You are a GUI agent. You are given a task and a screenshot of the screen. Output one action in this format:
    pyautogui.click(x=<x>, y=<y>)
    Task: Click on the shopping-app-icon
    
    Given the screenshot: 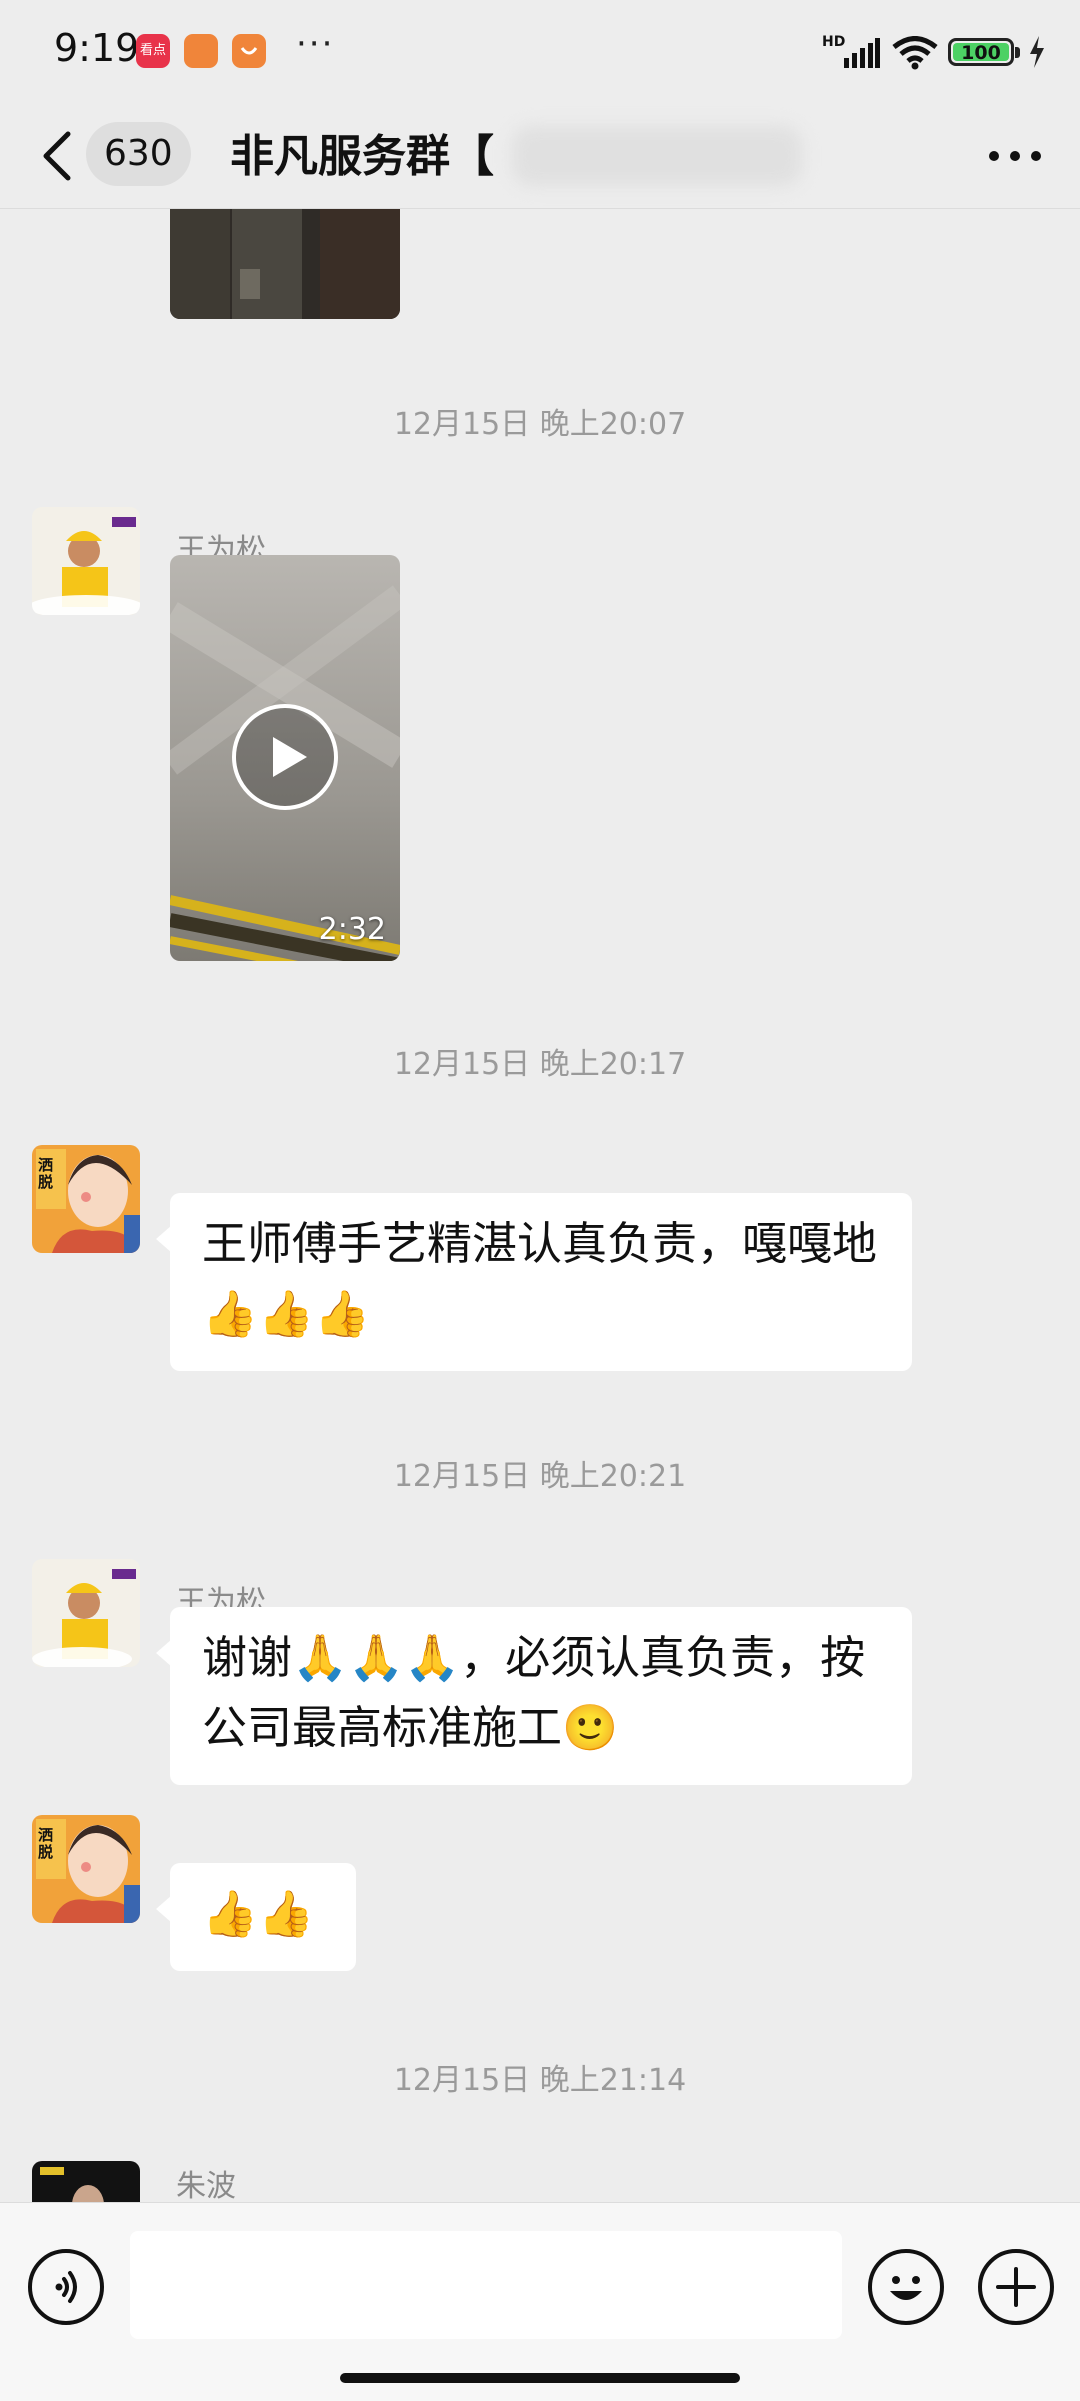 What is the action you would take?
    pyautogui.click(x=201, y=51)
    